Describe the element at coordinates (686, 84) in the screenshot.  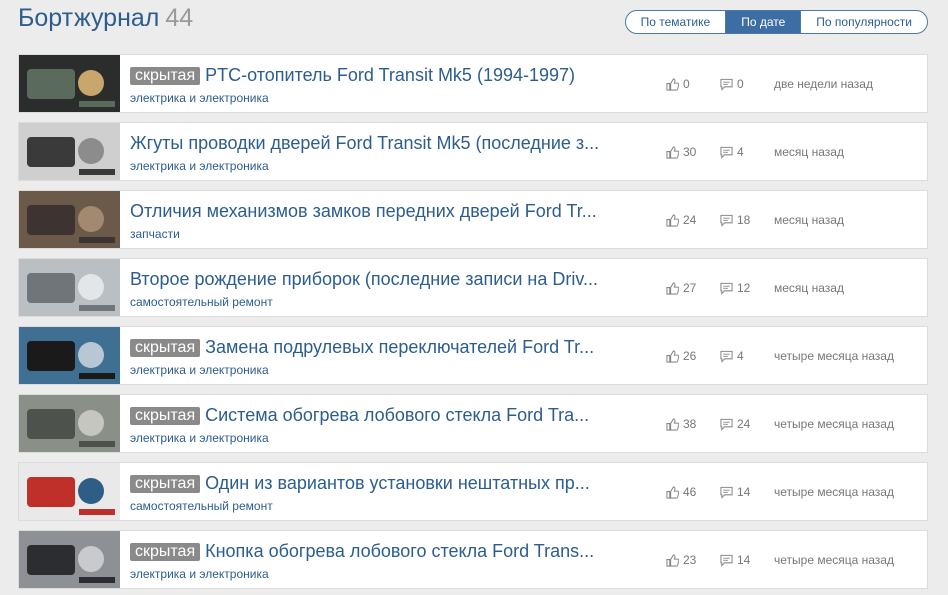
I see `likes-count: 0` at that location.